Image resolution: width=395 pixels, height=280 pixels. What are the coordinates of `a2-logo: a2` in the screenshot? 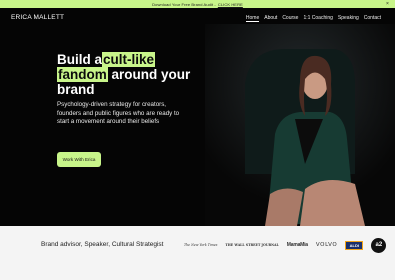 It's located at (379, 245).